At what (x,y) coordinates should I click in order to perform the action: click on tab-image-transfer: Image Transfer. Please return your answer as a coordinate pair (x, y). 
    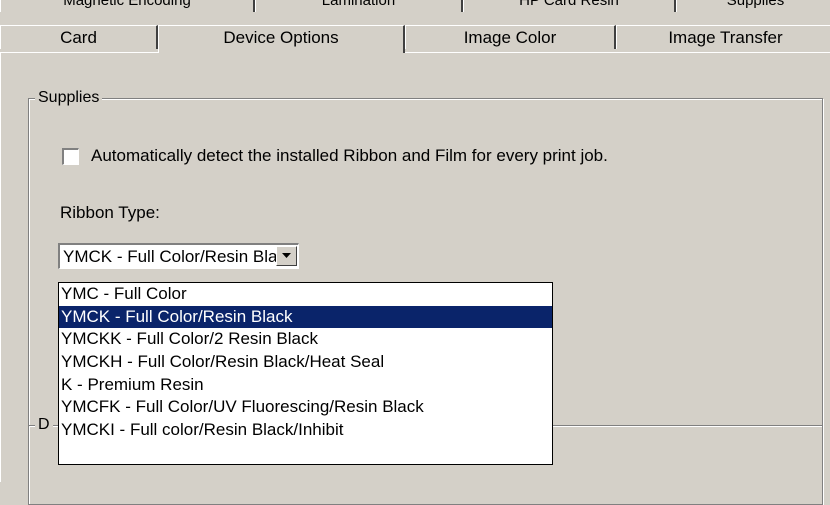
    Looking at the image, I should click on (723, 37).